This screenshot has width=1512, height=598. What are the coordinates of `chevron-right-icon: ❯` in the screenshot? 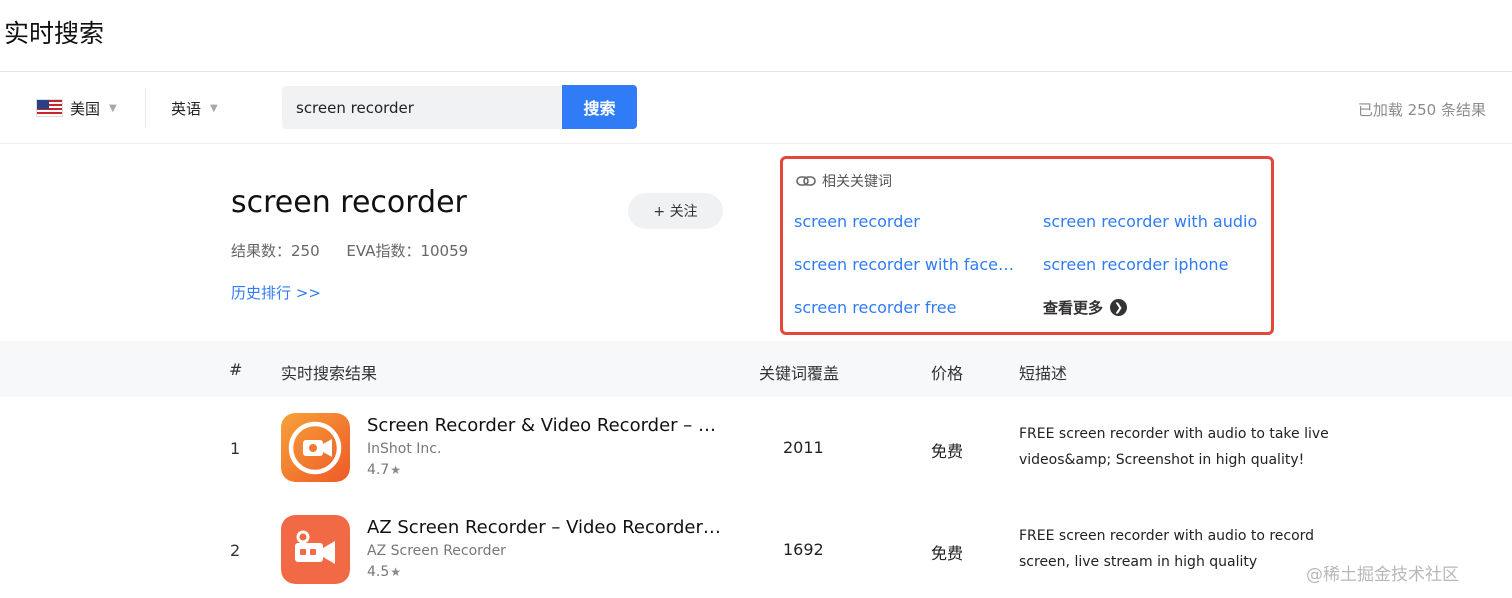 It's located at (1119, 307).